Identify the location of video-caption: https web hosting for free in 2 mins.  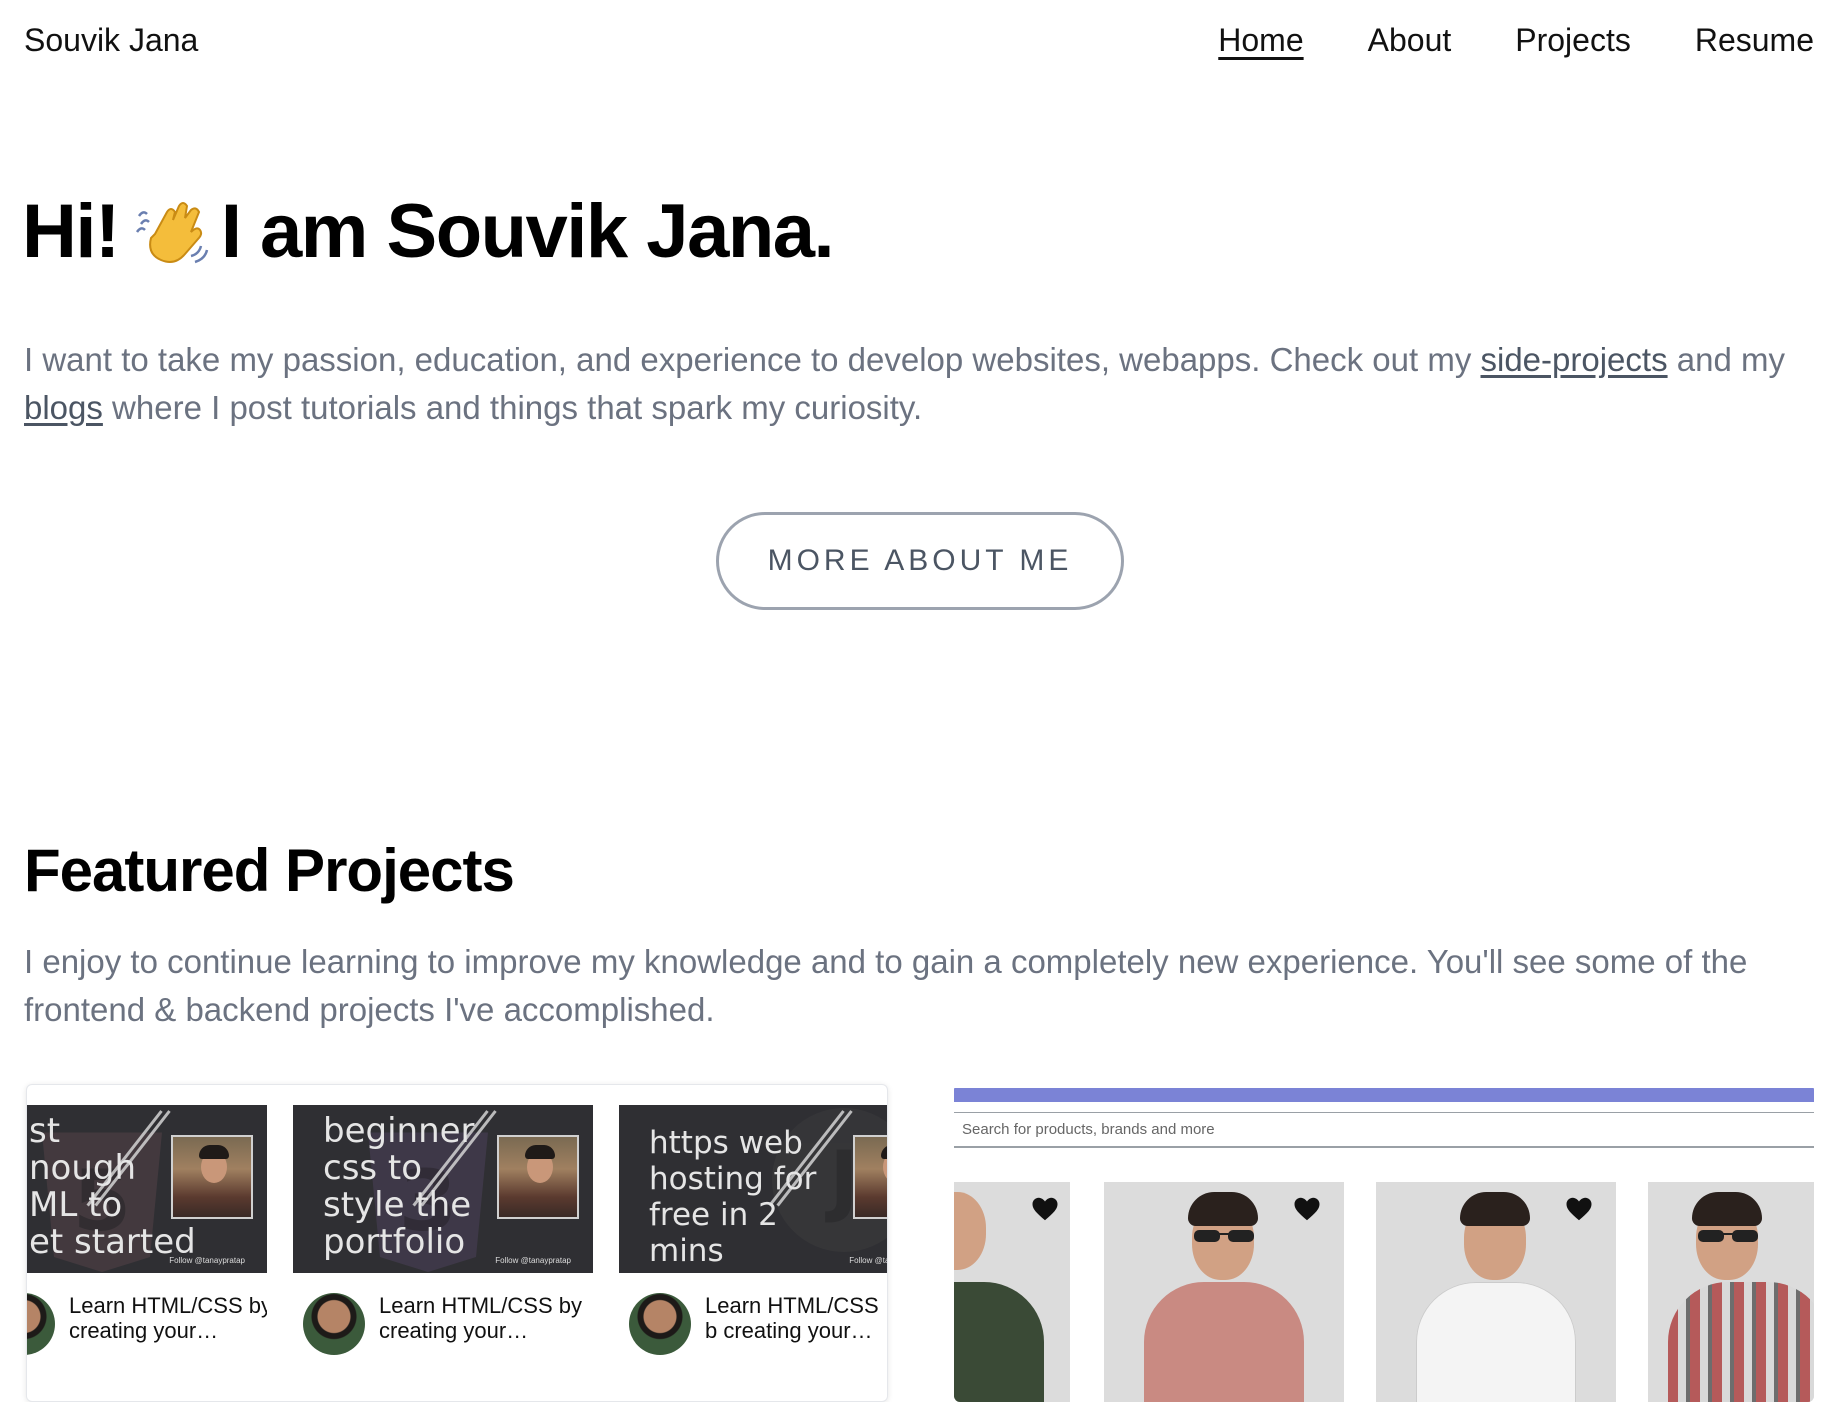
(733, 1197).